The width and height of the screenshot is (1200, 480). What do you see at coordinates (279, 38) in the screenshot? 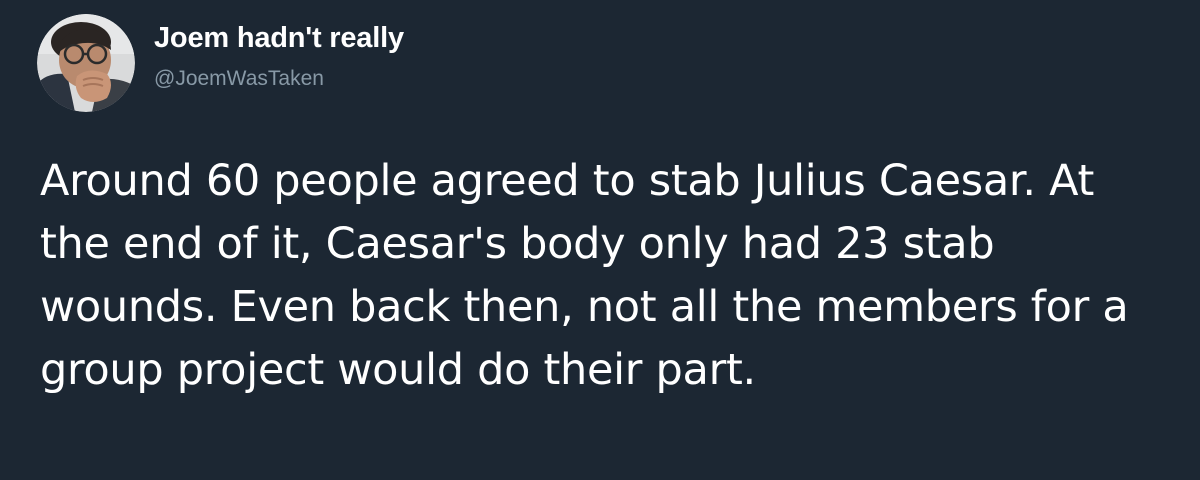
I see `author-display-name: Joem hadn't really` at bounding box center [279, 38].